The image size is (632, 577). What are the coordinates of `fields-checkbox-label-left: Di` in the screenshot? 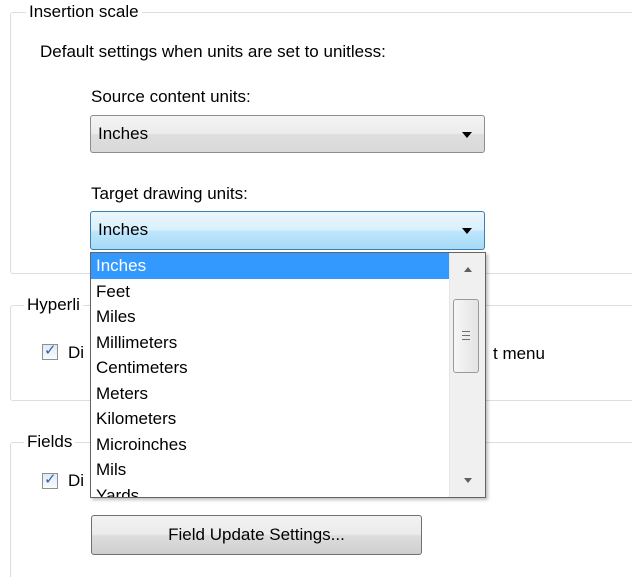 It's located at (76, 480).